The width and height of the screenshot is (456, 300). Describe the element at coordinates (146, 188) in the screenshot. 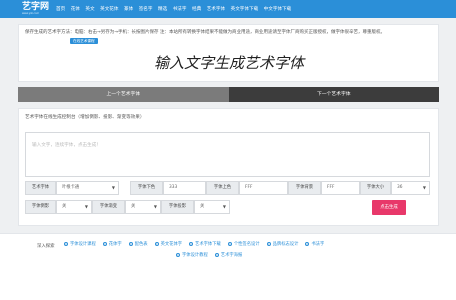

I see `color-bottom-label: 字体下色` at that location.